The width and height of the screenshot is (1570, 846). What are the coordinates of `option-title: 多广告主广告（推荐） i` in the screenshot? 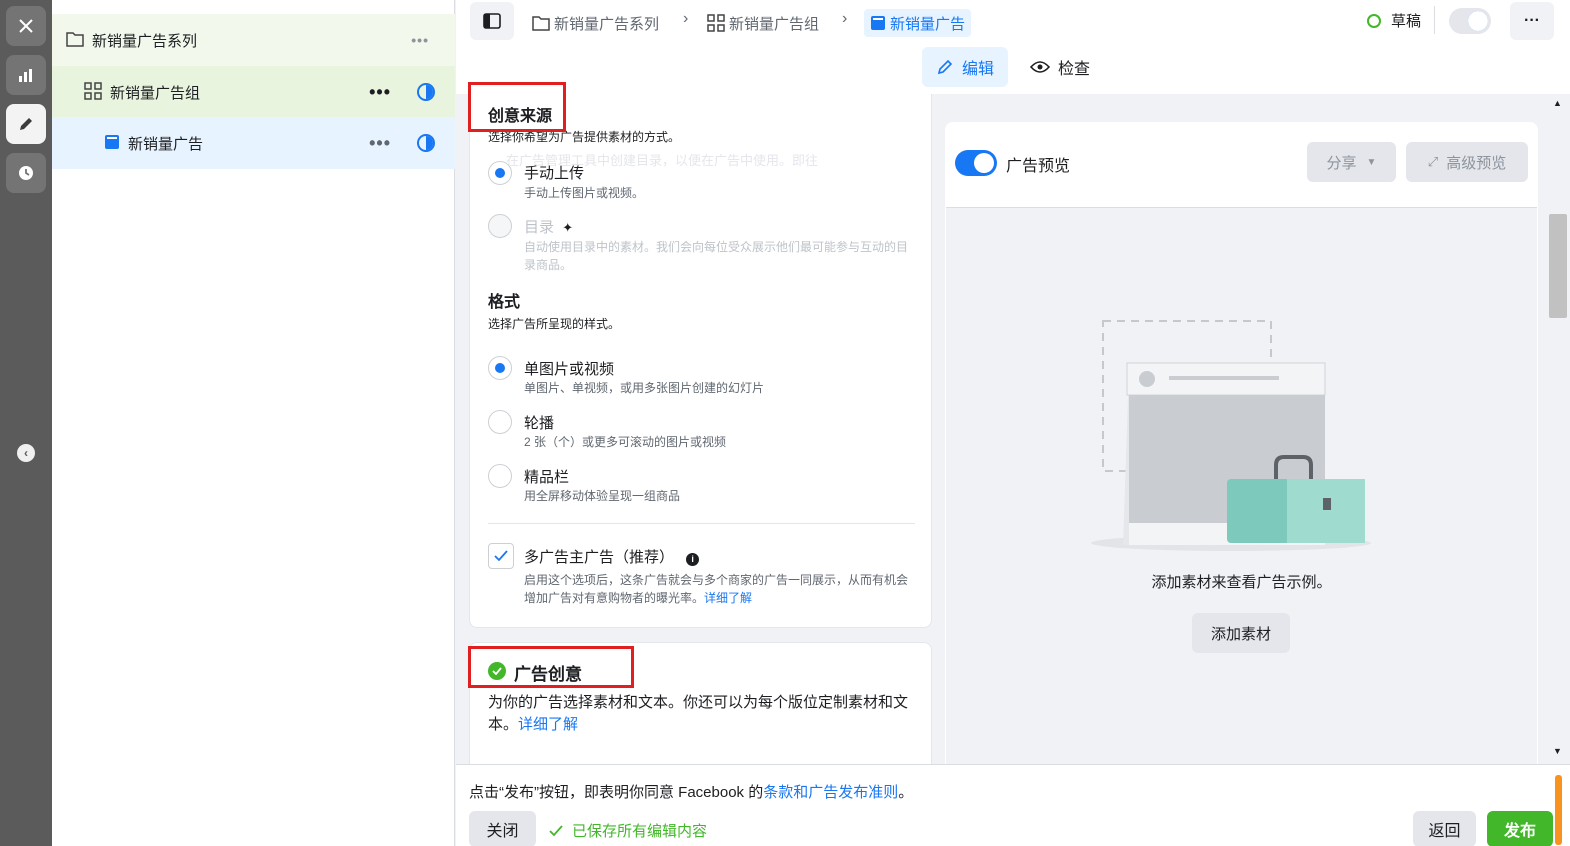 It's located at (612, 556).